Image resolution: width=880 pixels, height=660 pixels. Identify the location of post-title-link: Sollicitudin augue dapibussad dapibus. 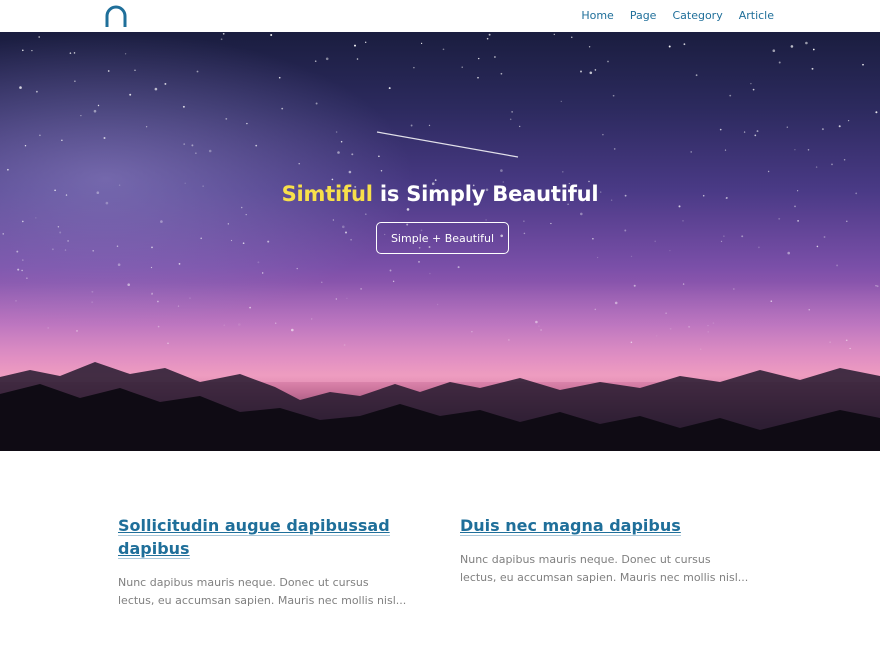
(254, 537).